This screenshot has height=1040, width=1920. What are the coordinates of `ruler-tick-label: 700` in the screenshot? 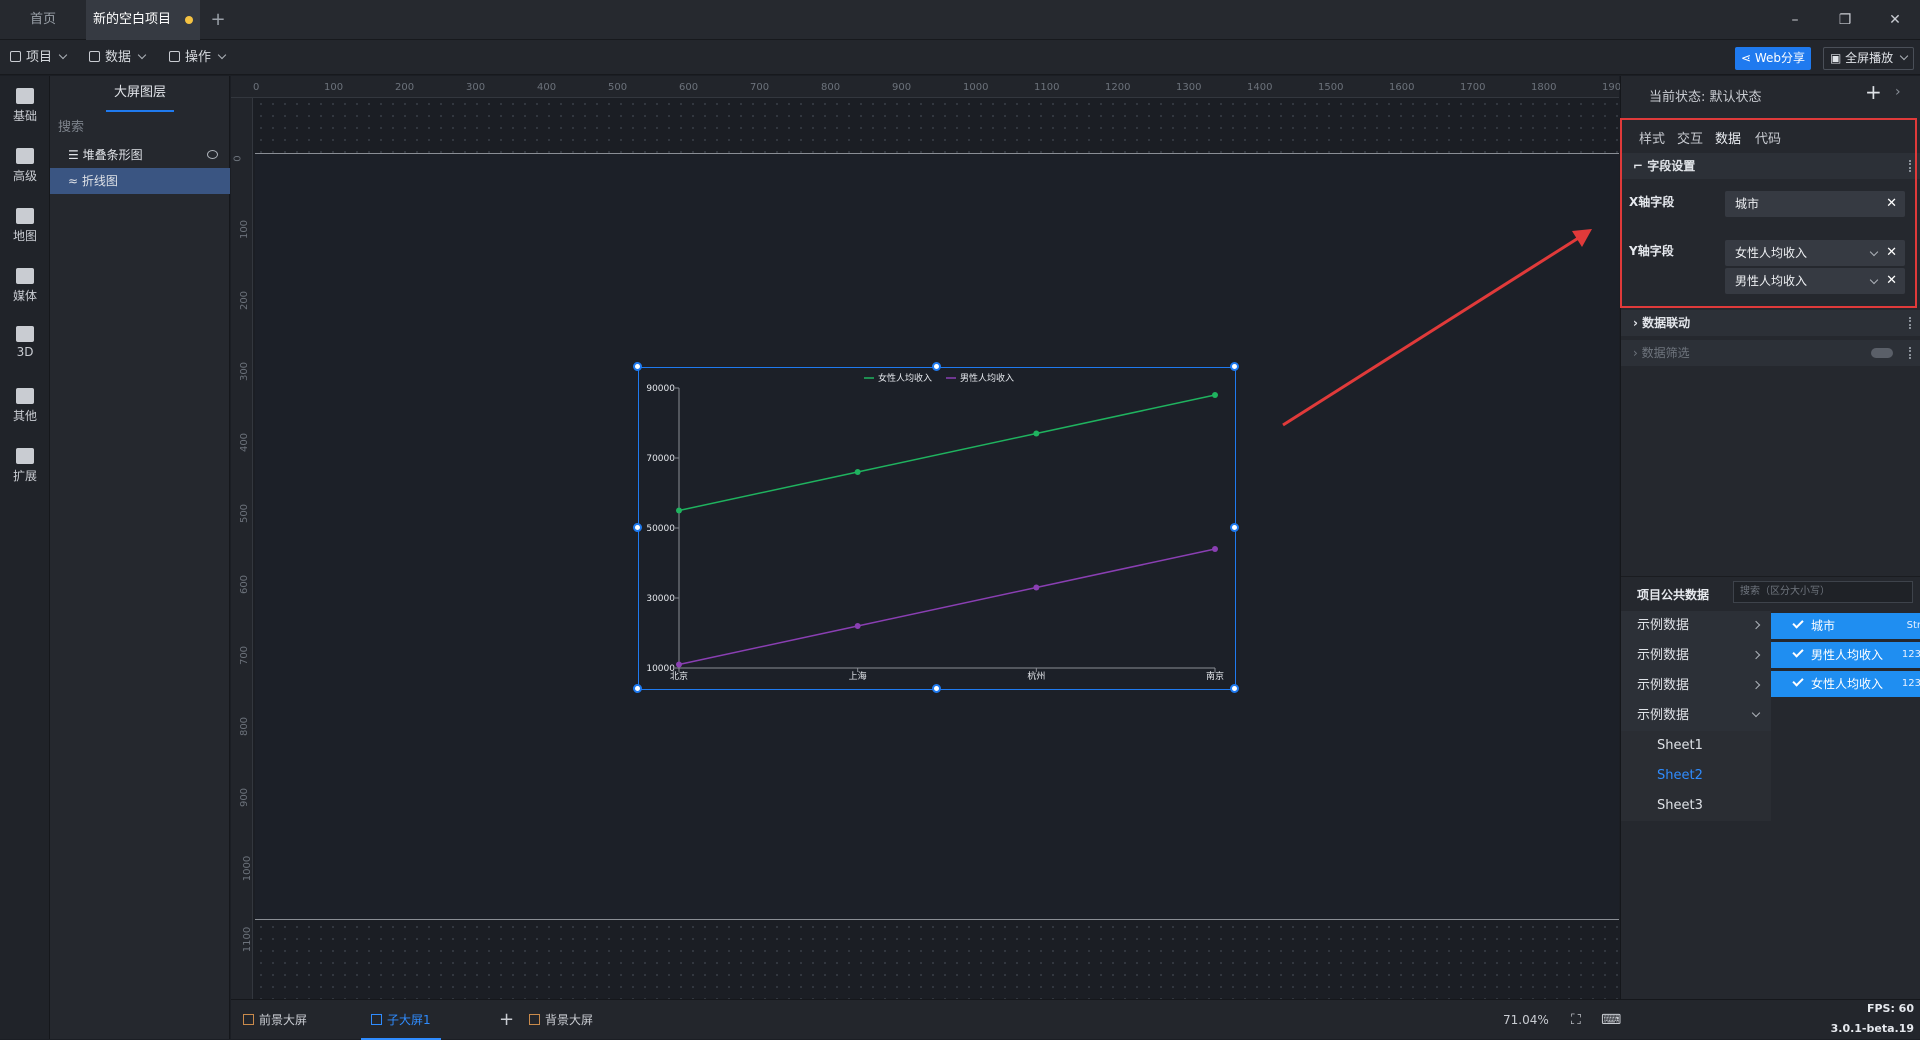 It's located at (760, 87).